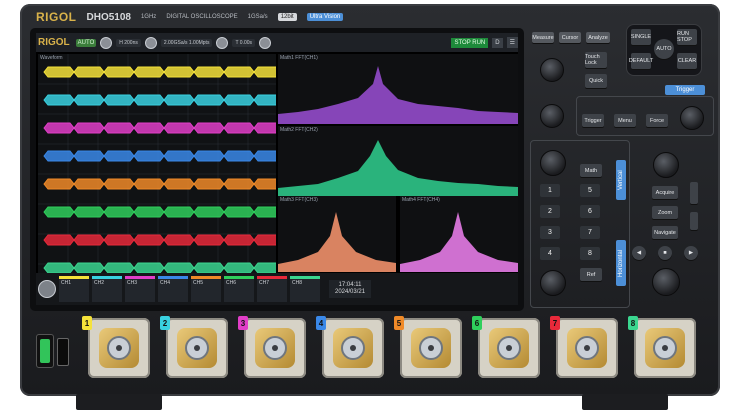 This screenshot has height=417, width=741. I want to click on menu-indicator: ☰, so click(512, 42).